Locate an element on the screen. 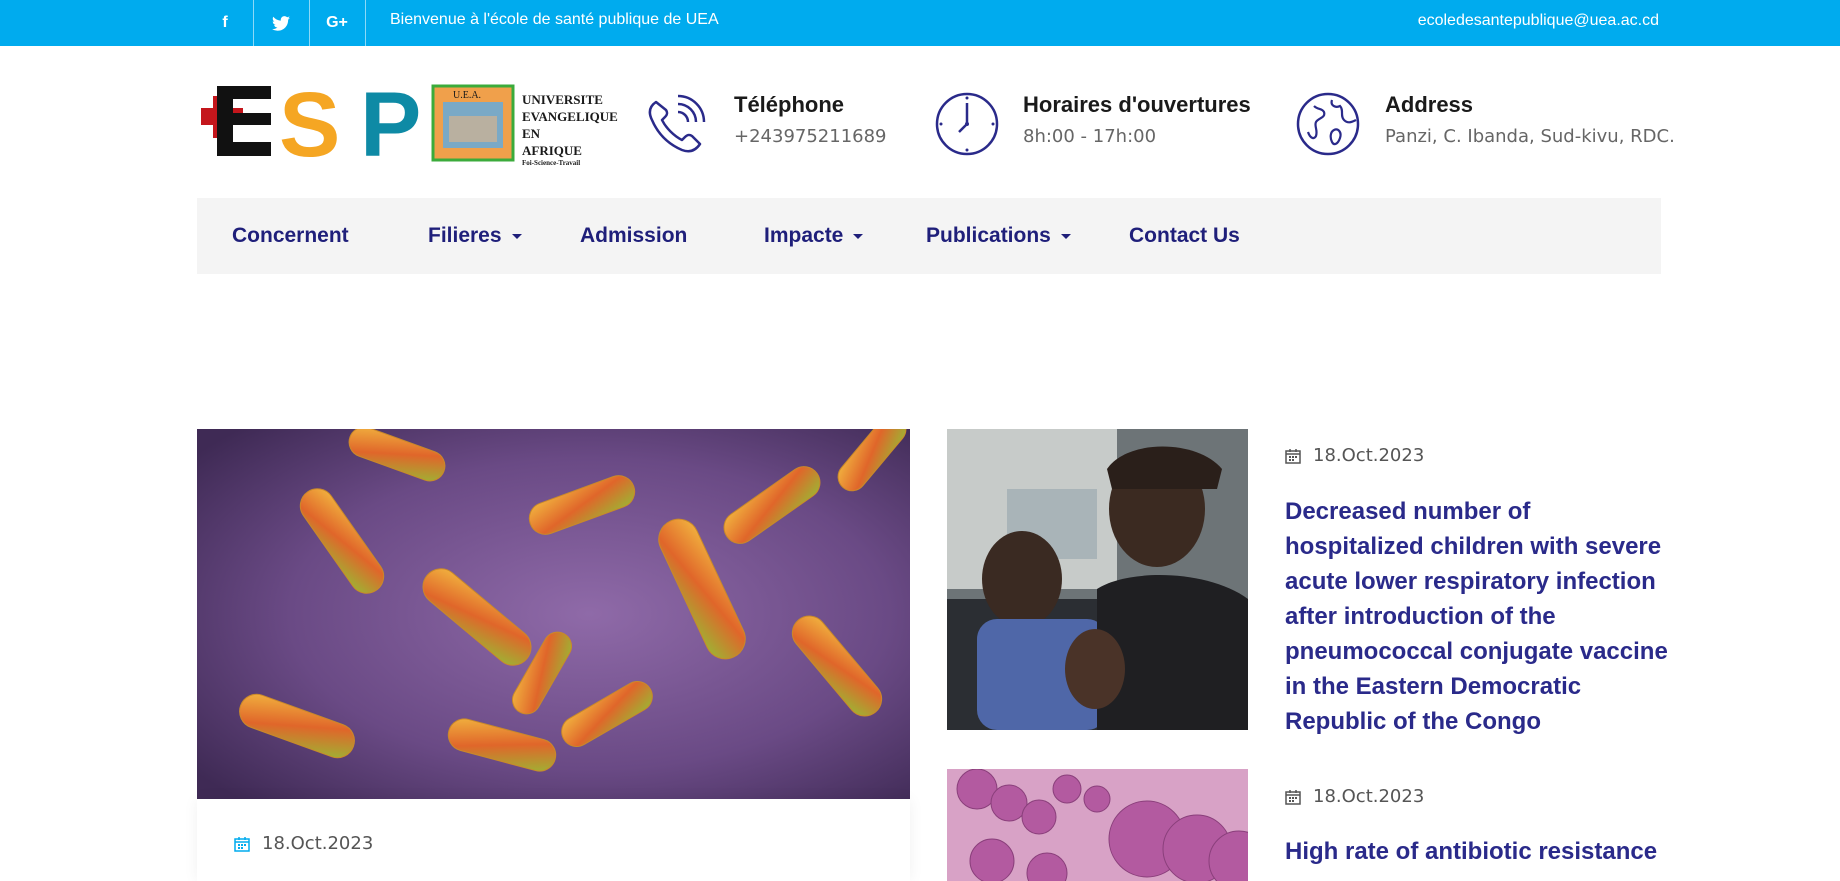 The width and height of the screenshot is (1840, 881). featured-post-date: 18.Oct.2023 is located at coordinates (303, 843).